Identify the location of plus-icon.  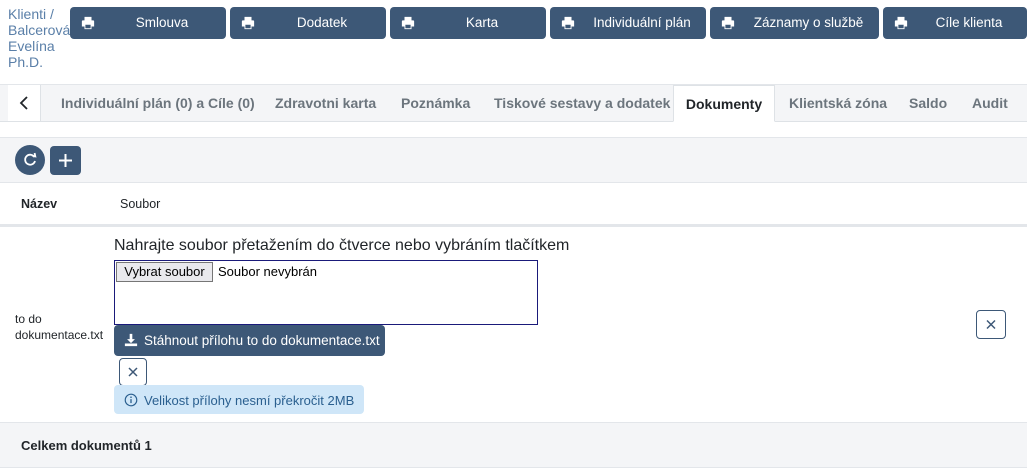
(65, 160).